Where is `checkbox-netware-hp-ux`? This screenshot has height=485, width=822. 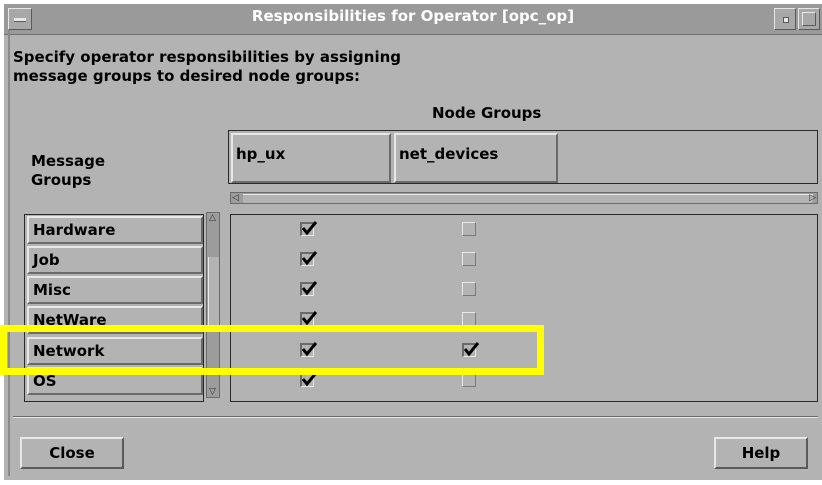
checkbox-netware-hp-ux is located at coordinates (308, 318).